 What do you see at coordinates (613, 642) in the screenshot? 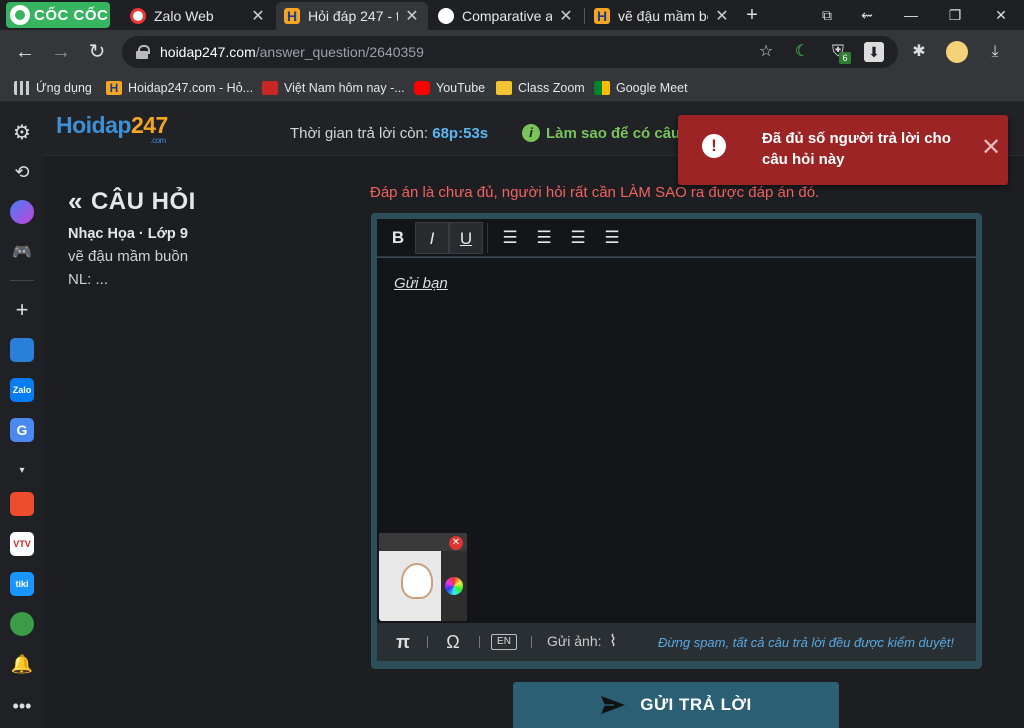
I see `paperclip-icon: ⌇` at bounding box center [613, 642].